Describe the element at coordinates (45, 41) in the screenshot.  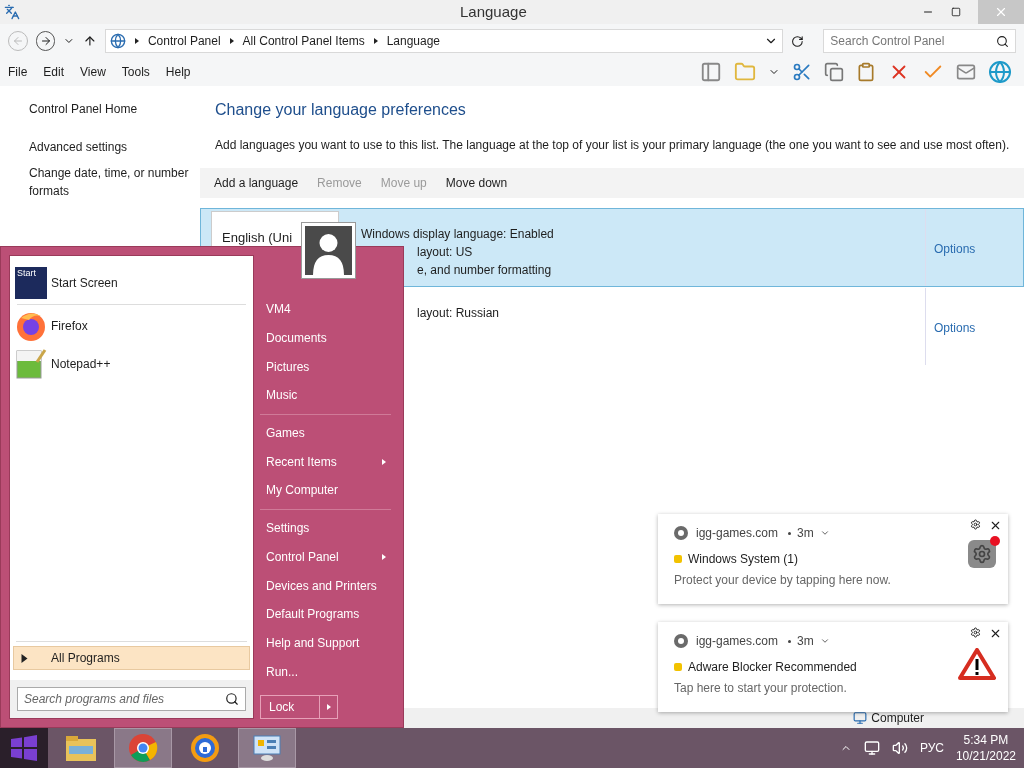
I see `forward-arrow-icon` at that location.